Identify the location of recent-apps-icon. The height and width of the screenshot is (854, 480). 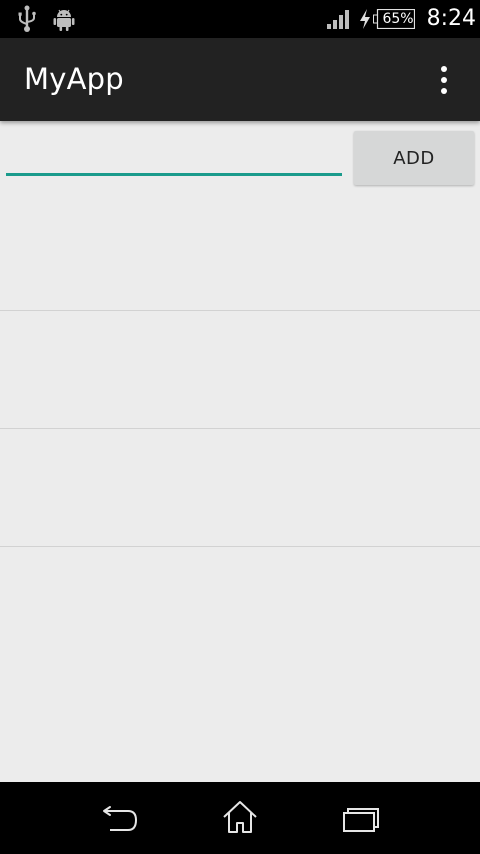
(361, 820).